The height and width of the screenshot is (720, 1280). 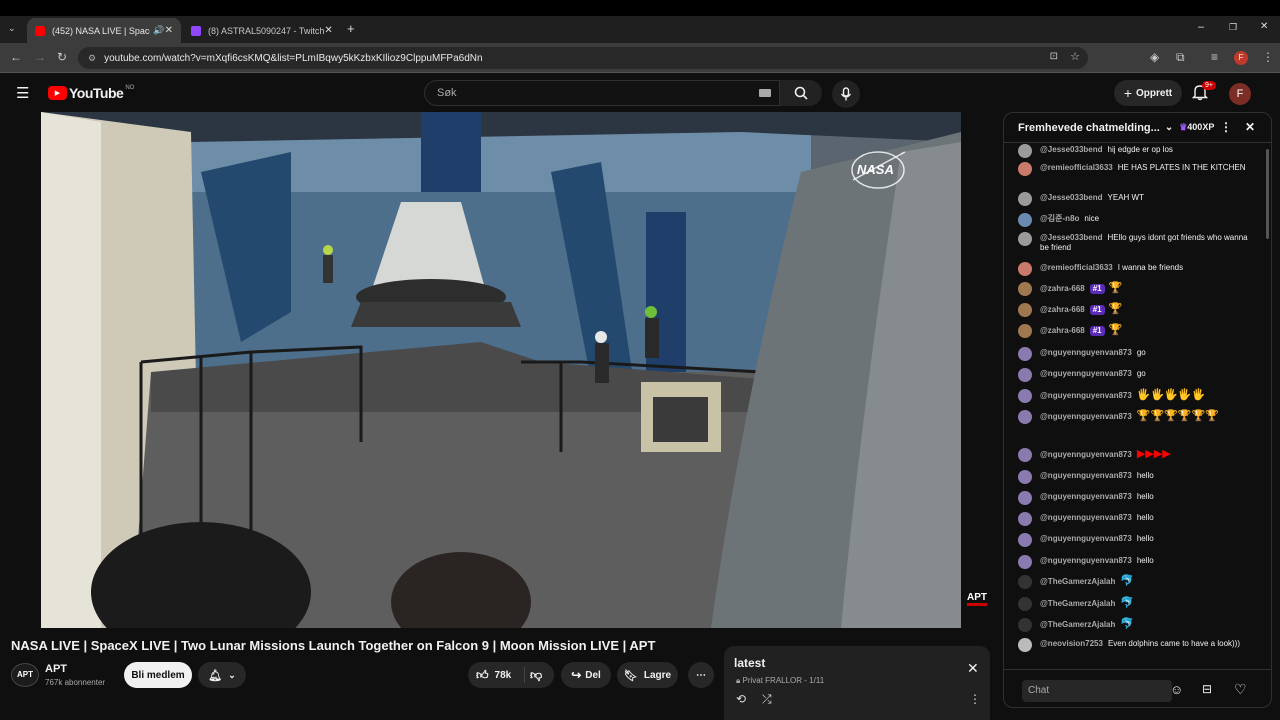 What do you see at coordinates (1240, 94) in the screenshot?
I see `account-avatar: F` at bounding box center [1240, 94].